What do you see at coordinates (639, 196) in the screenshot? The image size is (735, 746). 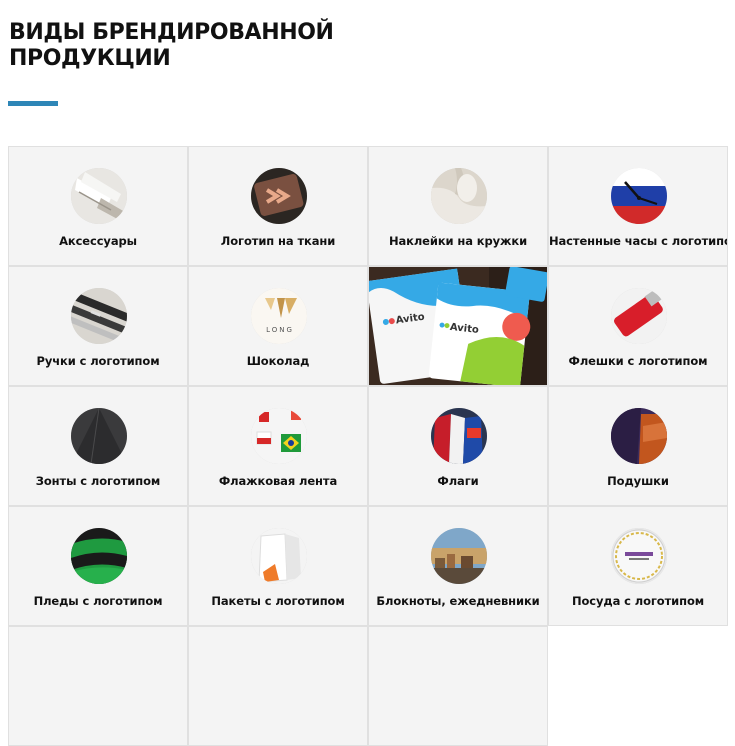 I see `wall-clock-icon` at bounding box center [639, 196].